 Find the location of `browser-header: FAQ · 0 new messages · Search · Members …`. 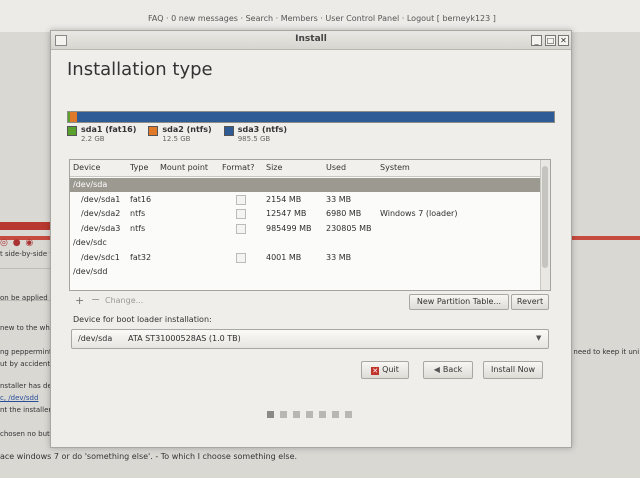

browser-header: FAQ · 0 new messages · Search · Members … is located at coordinates (320, 16).